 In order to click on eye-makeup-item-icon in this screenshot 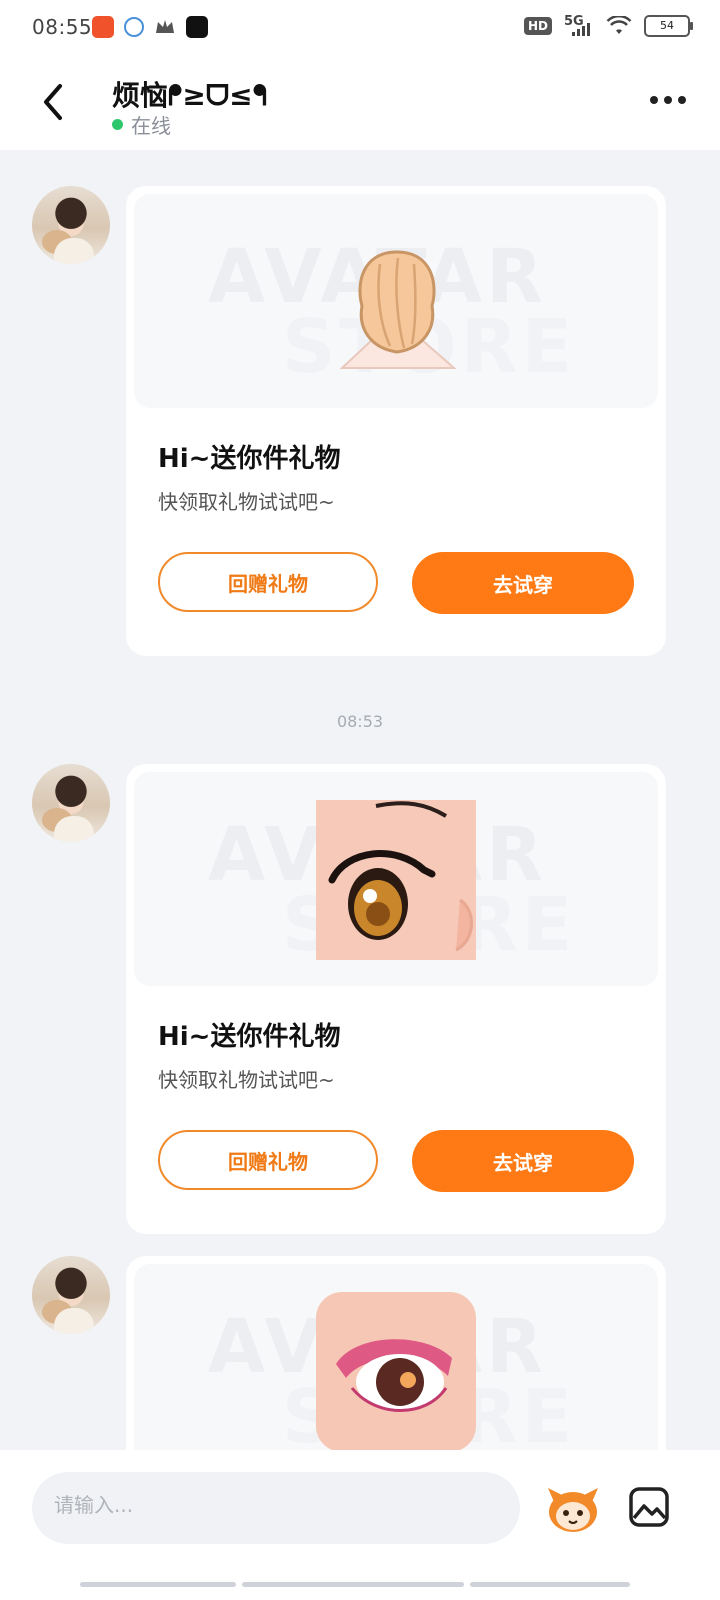, I will do `click(396, 1372)`.